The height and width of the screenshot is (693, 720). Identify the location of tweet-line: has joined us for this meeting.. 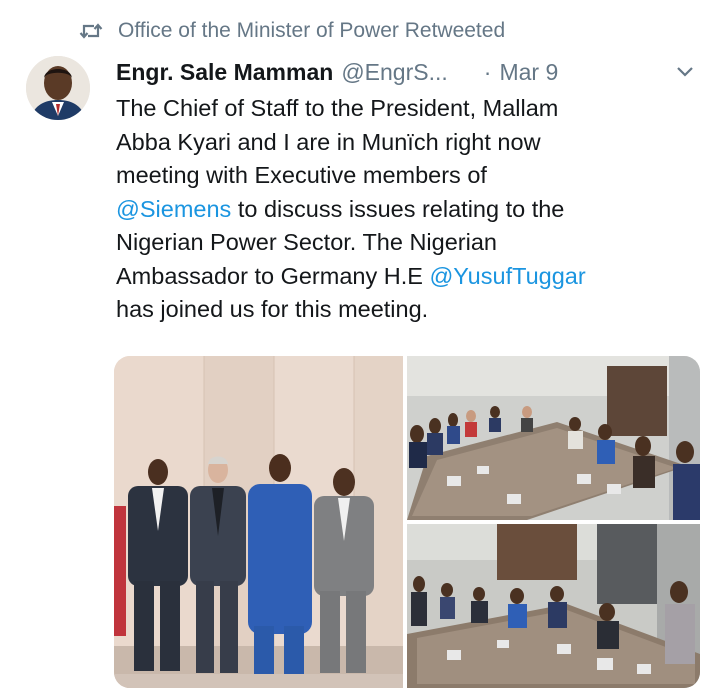
(272, 309).